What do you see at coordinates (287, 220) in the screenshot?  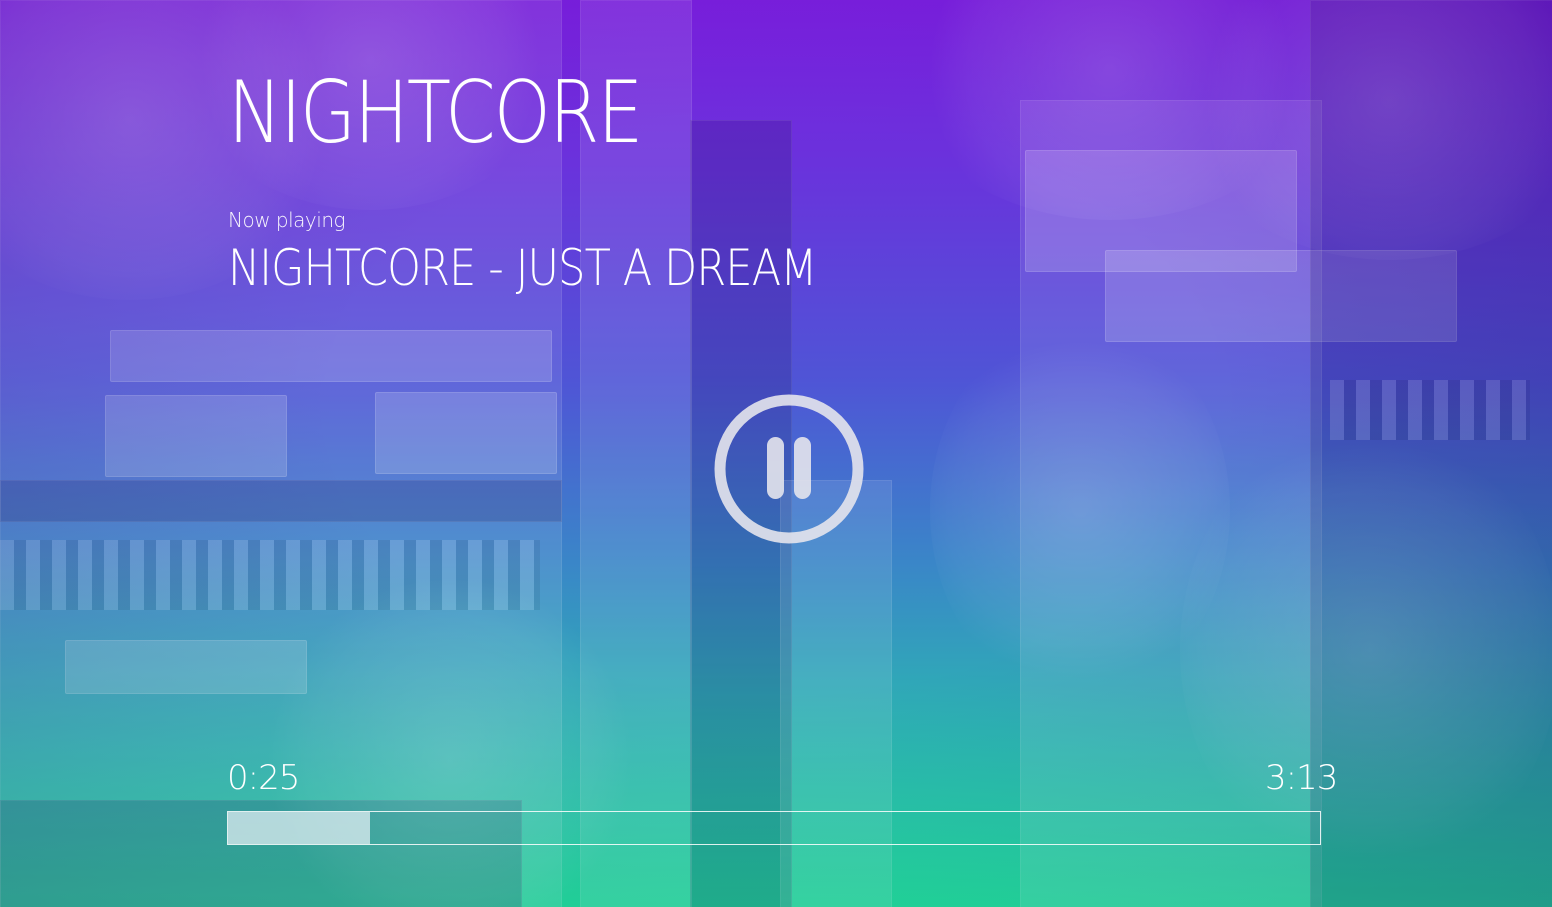 I see `now-playing-label: Now playing` at bounding box center [287, 220].